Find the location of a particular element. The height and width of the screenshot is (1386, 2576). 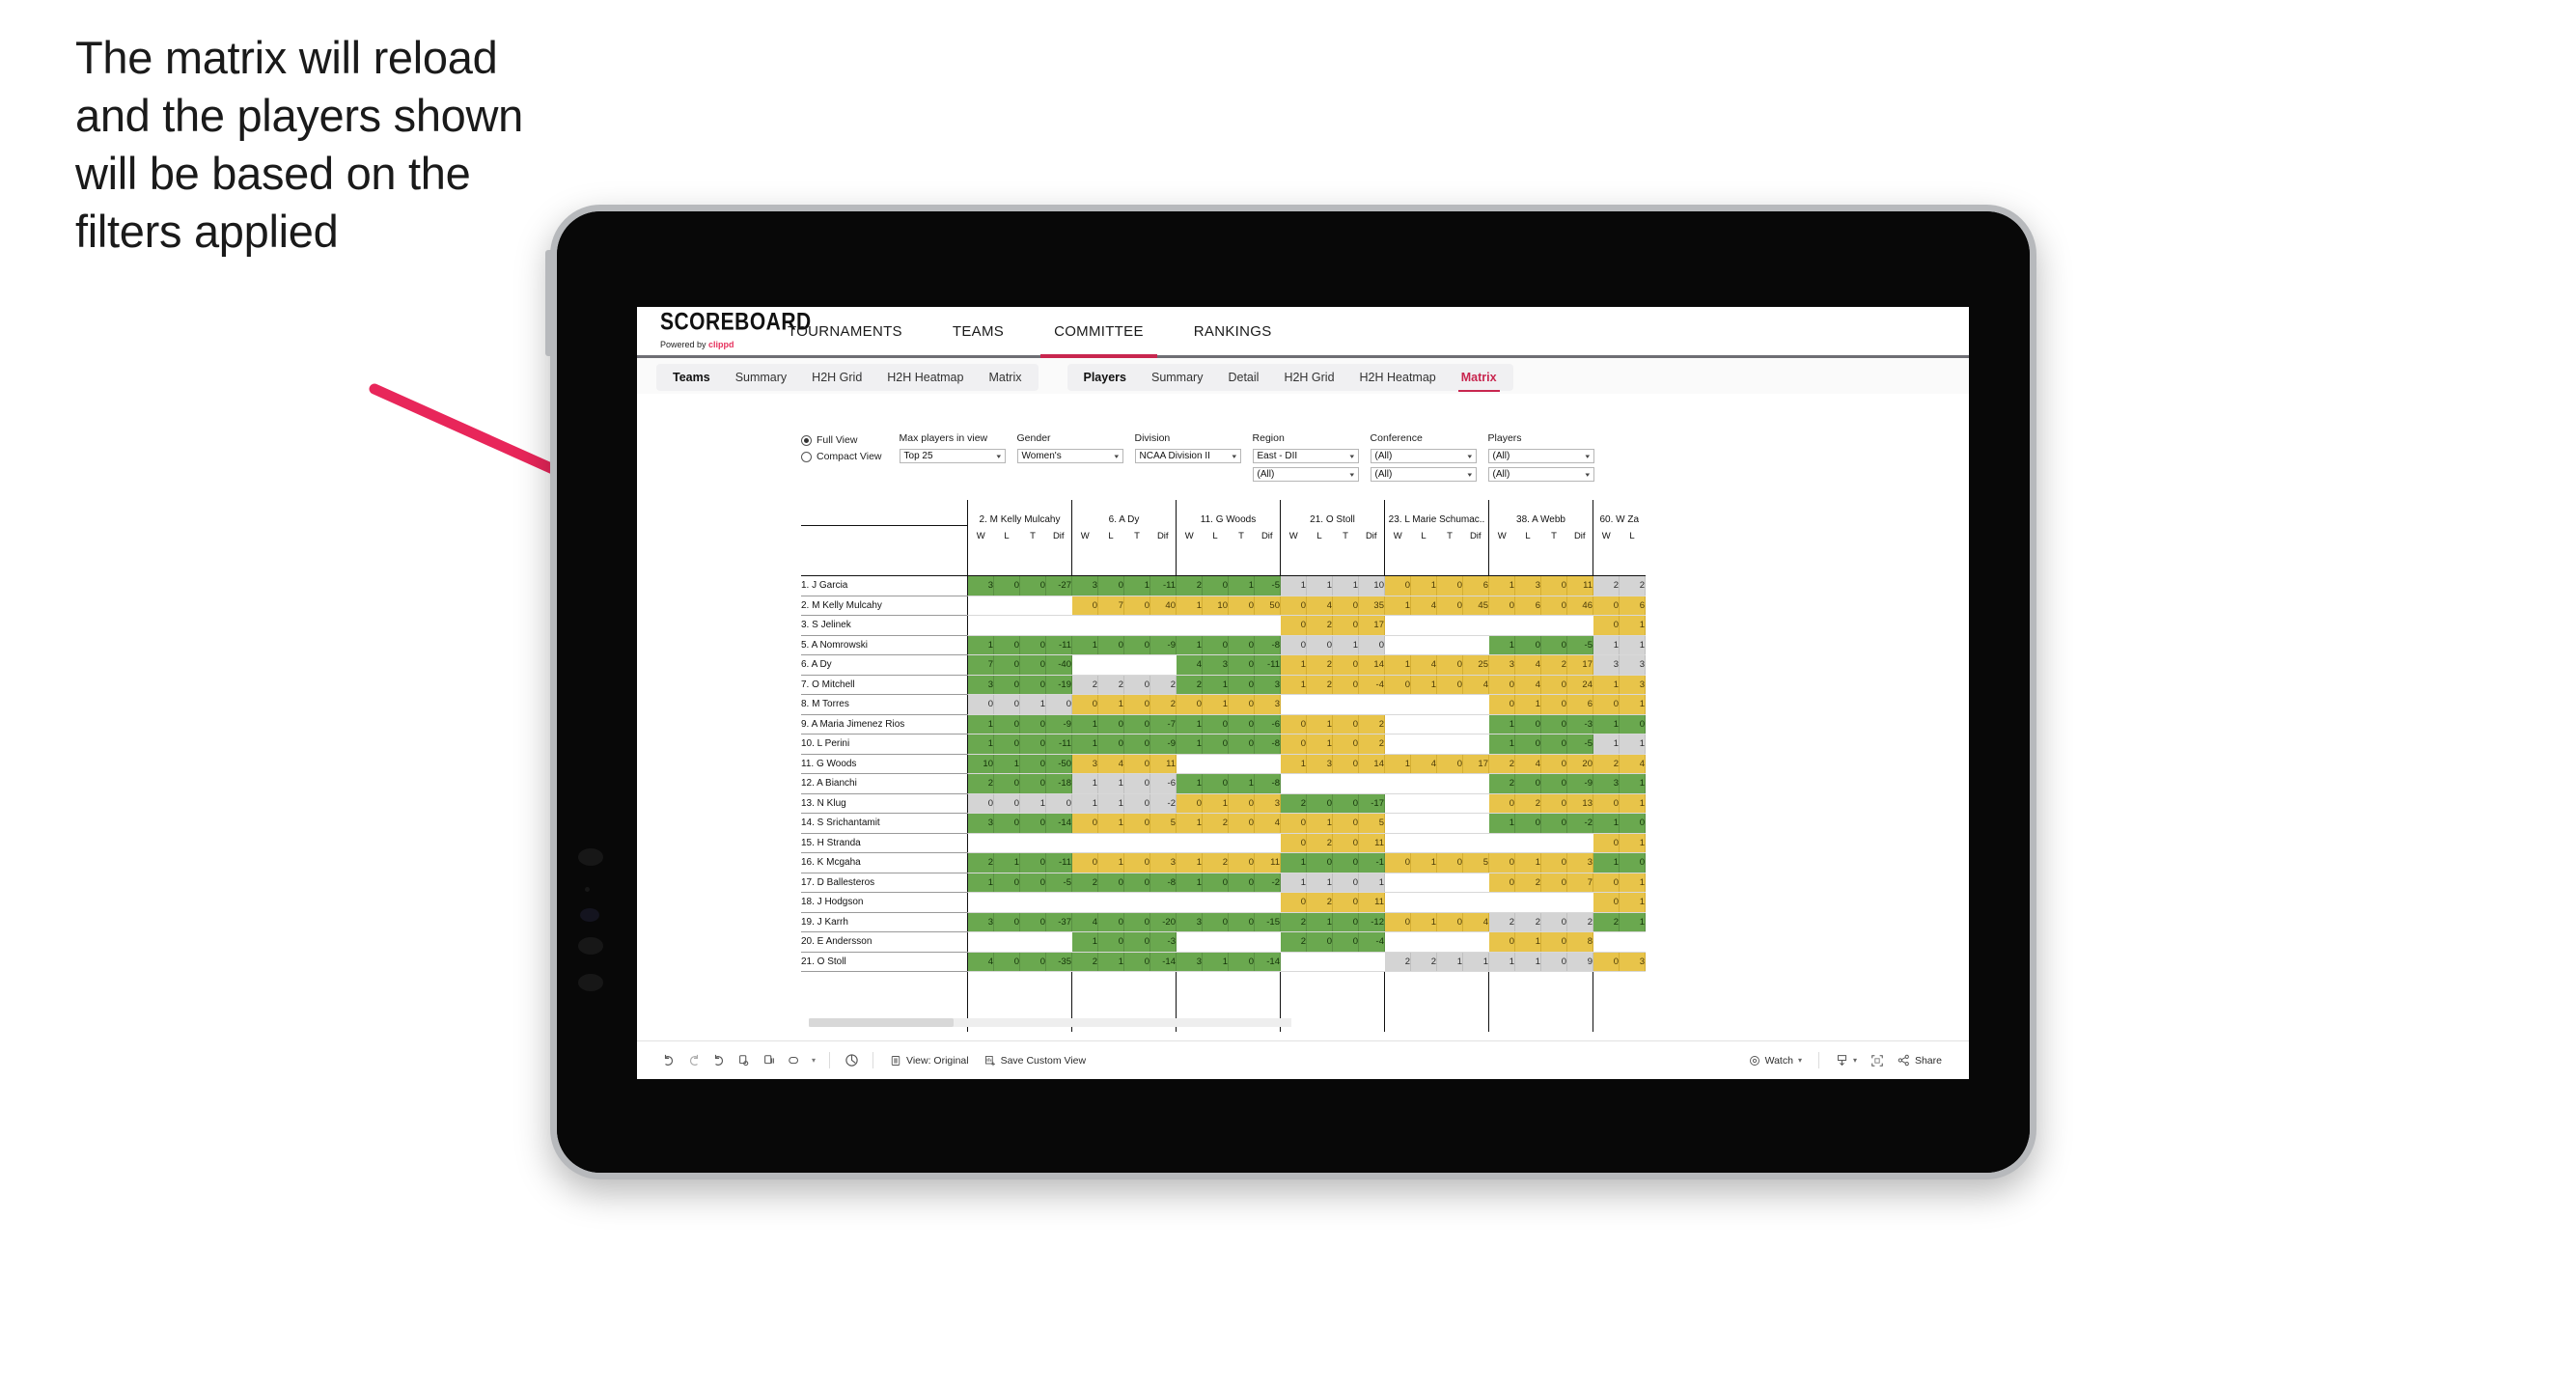

matrix-cell: 5 is located at coordinates (1163, 824).